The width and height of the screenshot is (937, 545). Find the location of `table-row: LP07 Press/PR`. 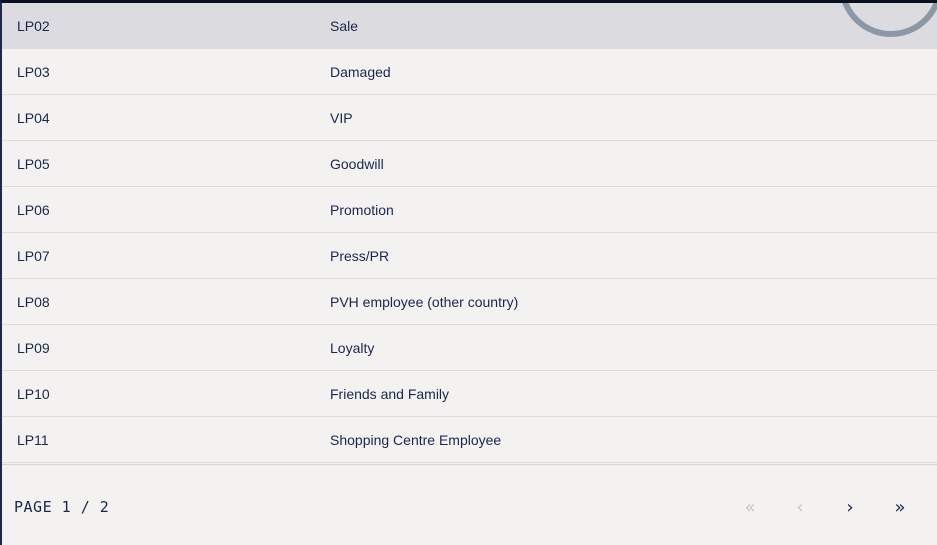

table-row: LP07 Press/PR is located at coordinates (469, 256).